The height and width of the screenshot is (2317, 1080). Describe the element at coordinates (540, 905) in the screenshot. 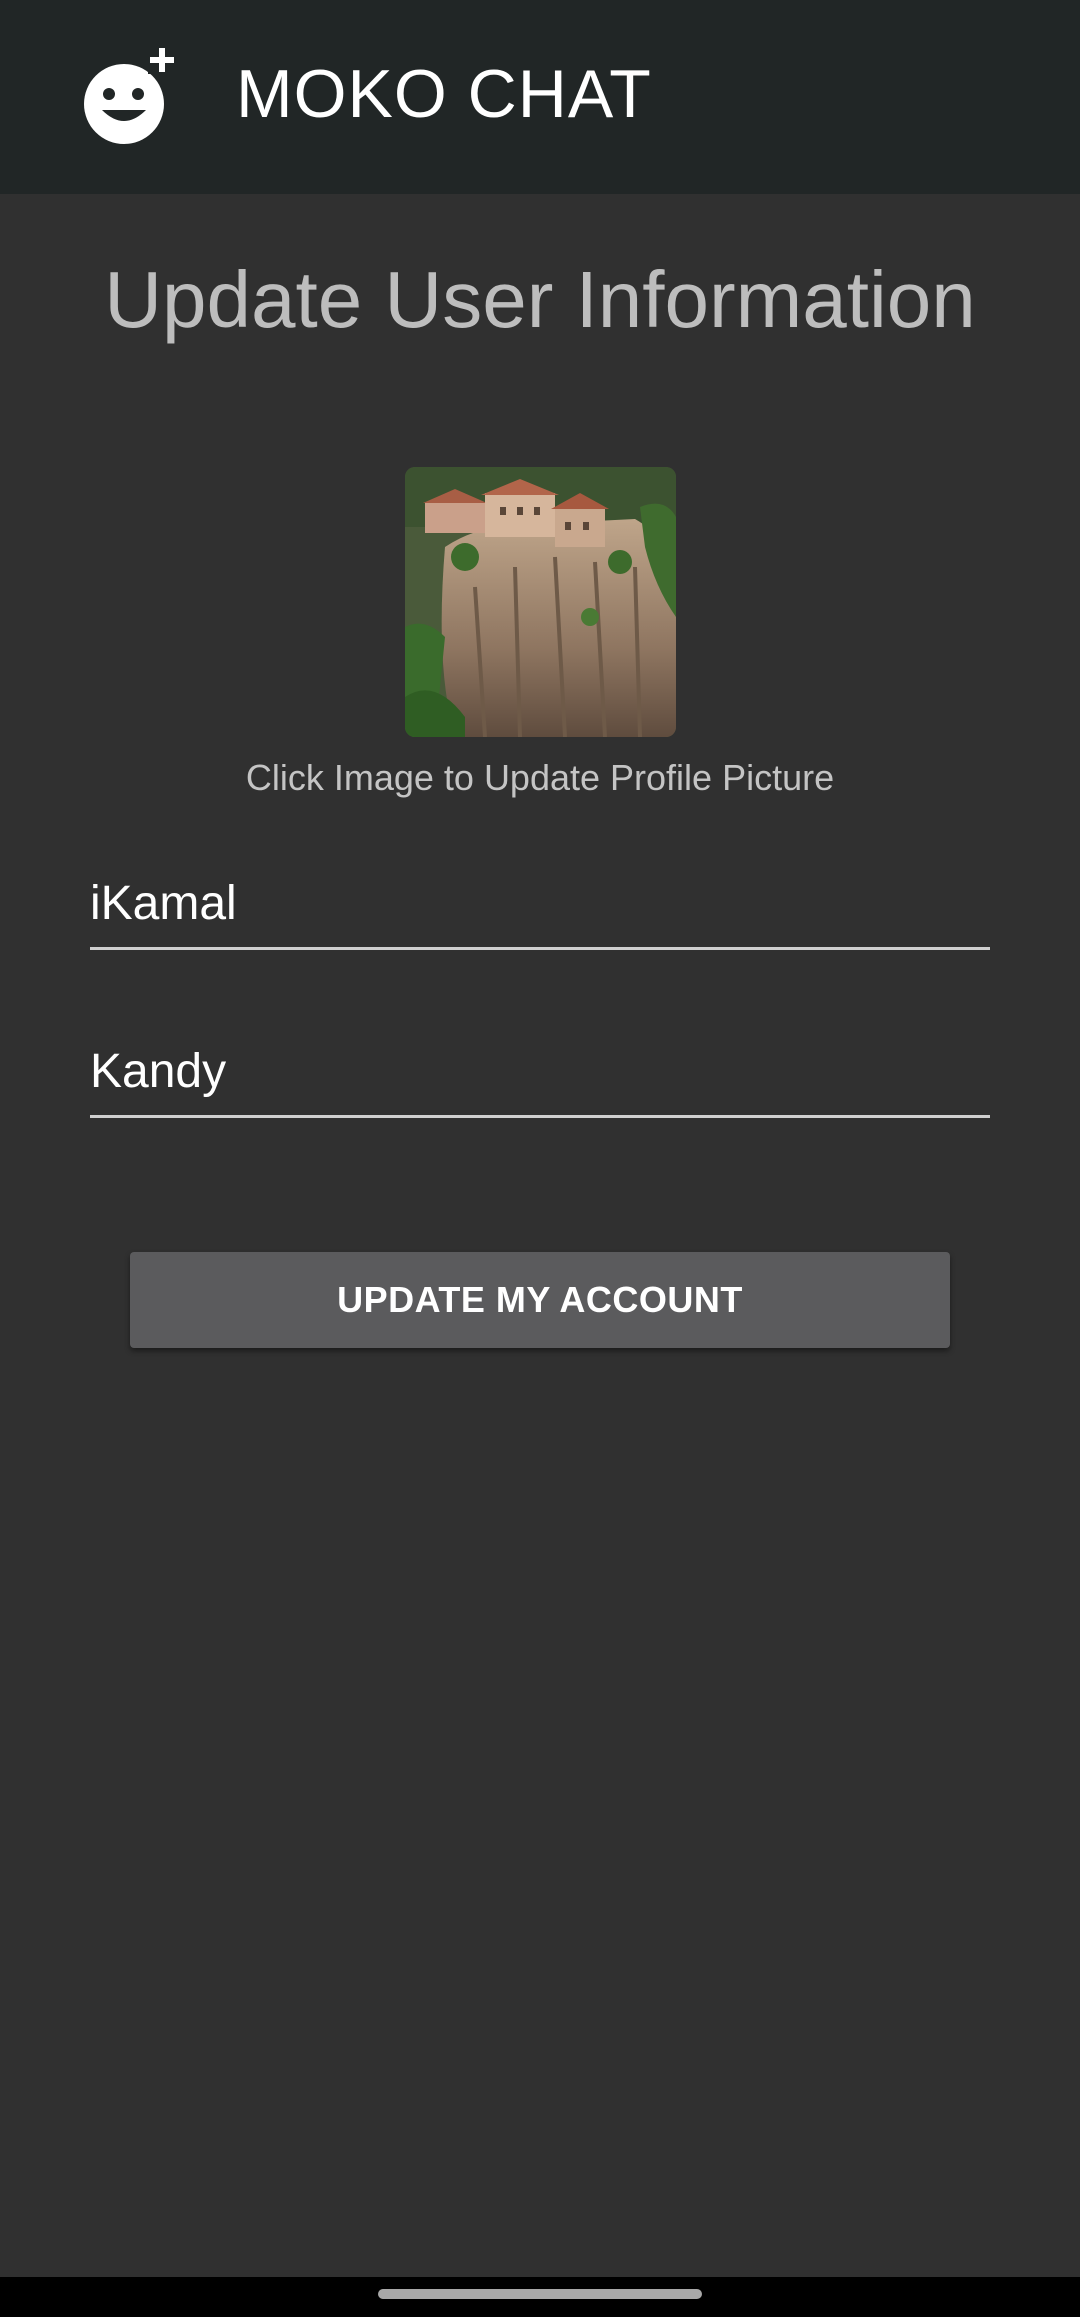

I see `username-field` at that location.